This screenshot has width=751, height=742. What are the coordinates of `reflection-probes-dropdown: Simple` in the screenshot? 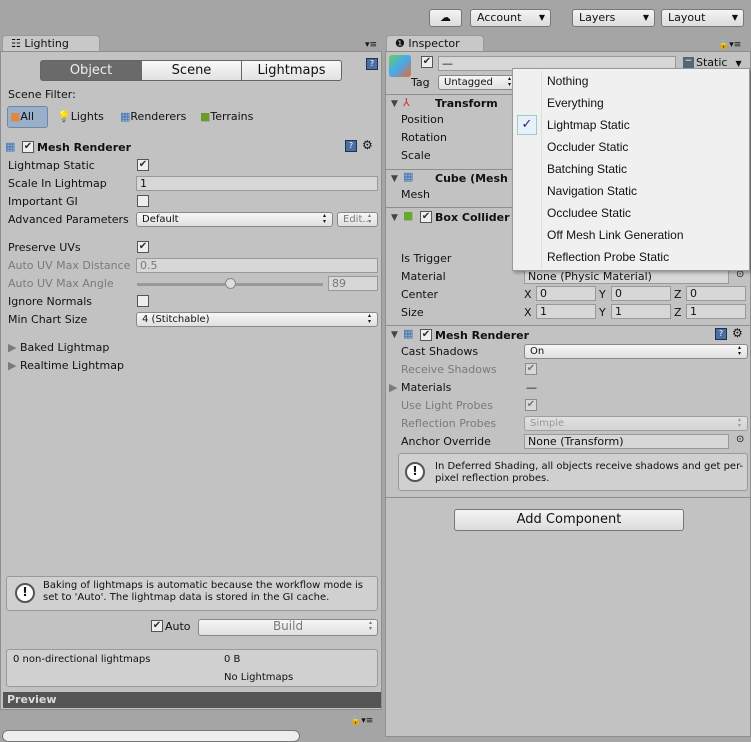 It's located at (636, 423).